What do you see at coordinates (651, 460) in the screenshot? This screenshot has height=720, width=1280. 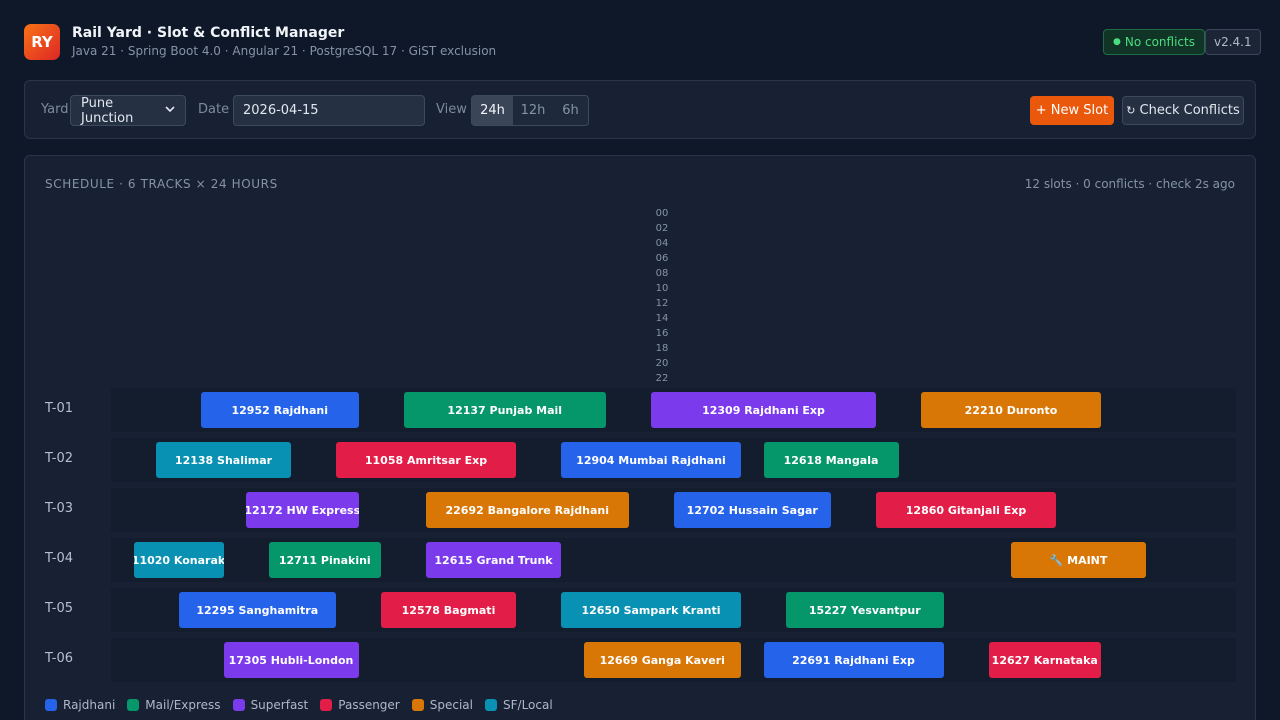 I see `train-slot: 12904 Mumbai Rajdhani` at bounding box center [651, 460].